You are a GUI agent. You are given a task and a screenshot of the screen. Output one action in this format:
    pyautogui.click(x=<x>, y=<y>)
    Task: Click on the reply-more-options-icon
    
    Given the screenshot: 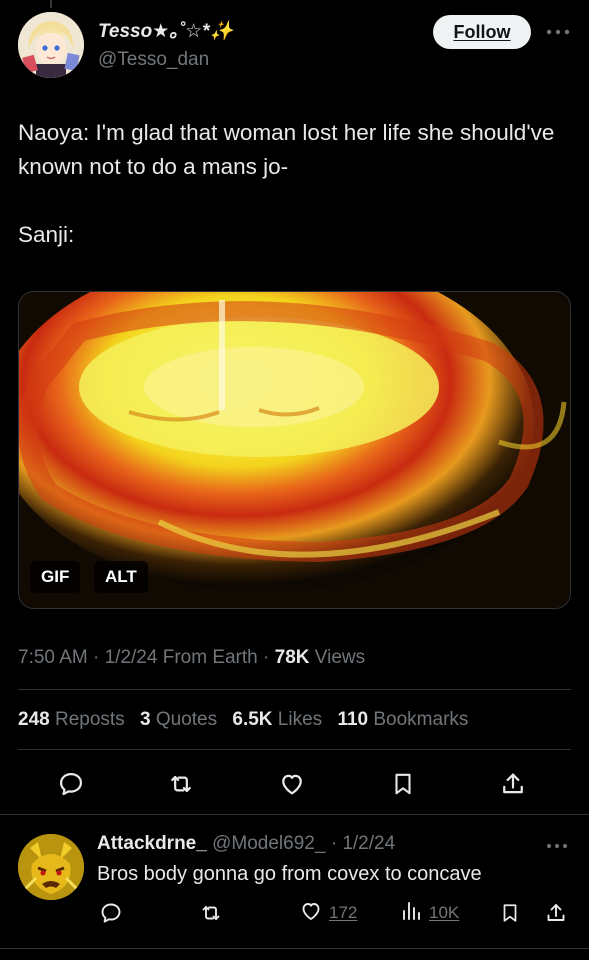 What is the action you would take?
    pyautogui.click(x=557, y=846)
    